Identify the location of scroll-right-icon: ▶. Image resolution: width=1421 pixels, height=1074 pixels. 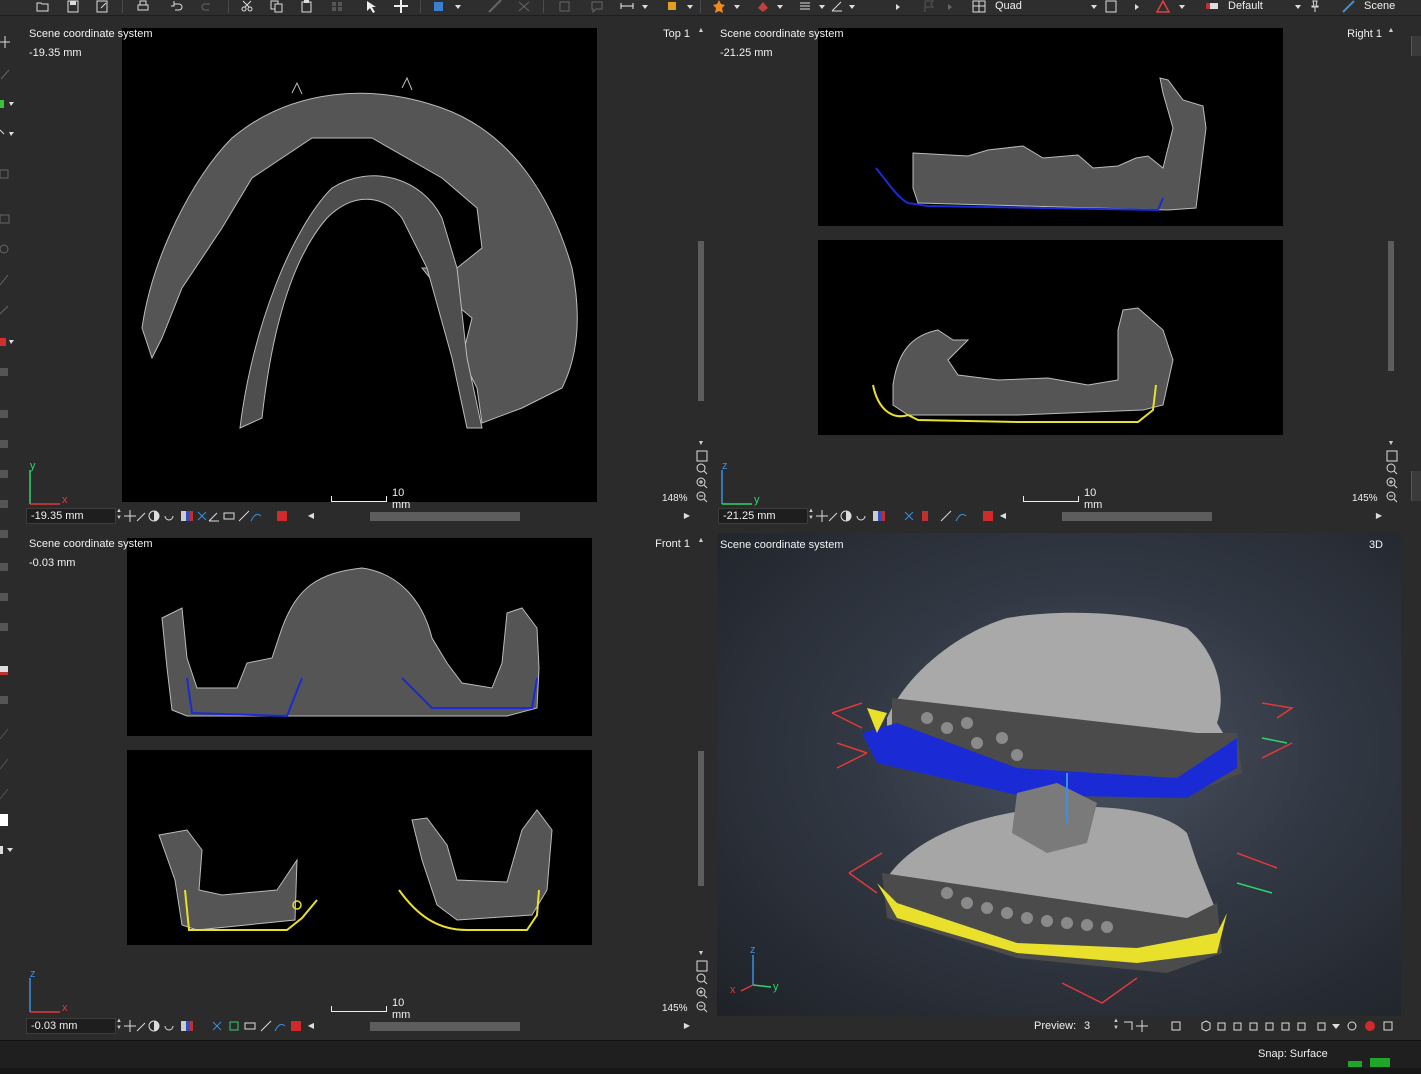
(687, 1026).